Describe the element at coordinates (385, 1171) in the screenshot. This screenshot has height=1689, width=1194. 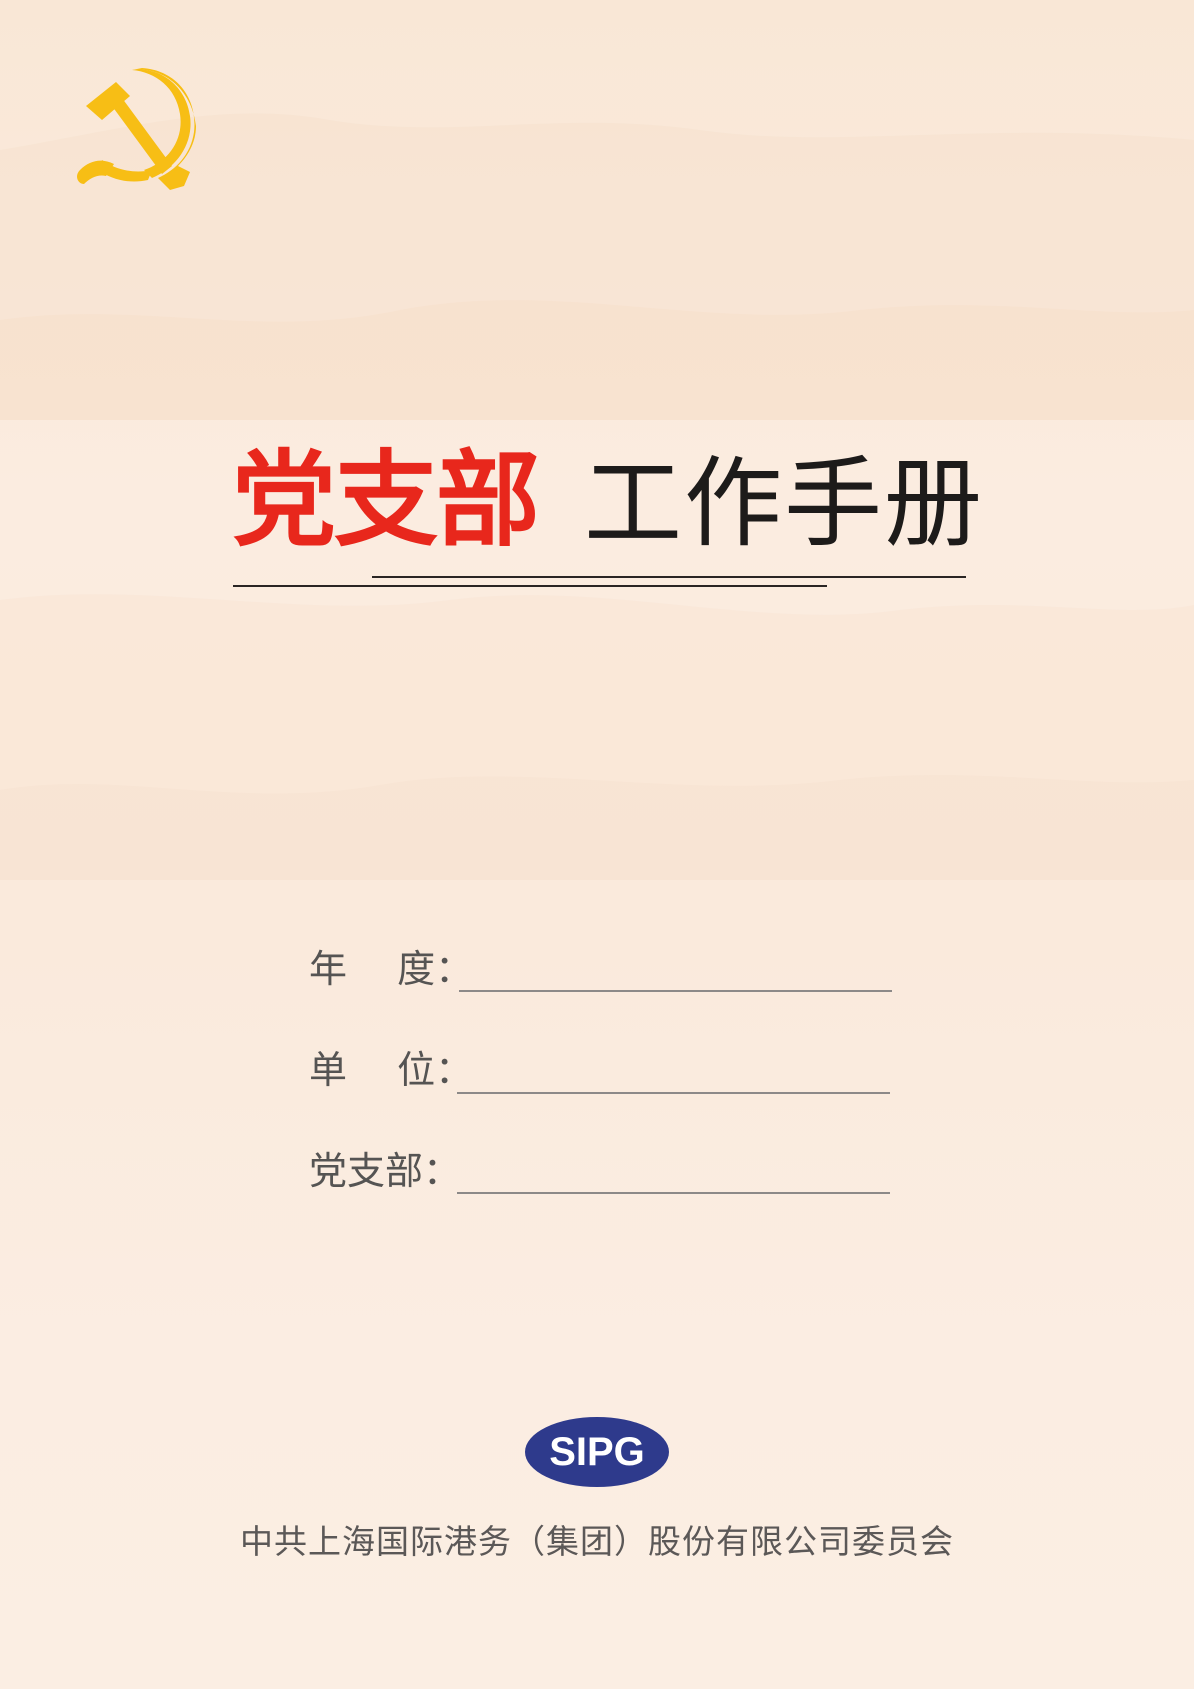
I see `field-party-branch-label: 党支部：` at that location.